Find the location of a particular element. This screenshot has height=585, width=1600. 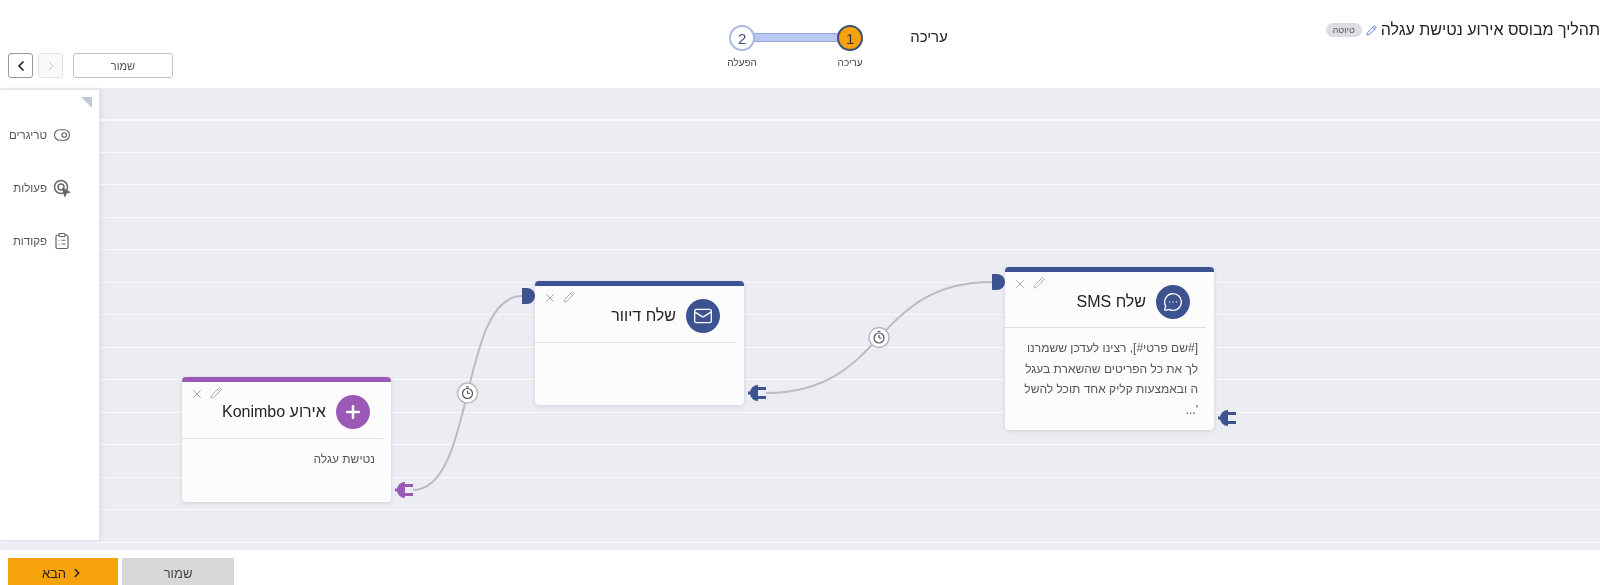

node-text: ה ובאמצעות קליק אחד תוכל להשל is located at coordinates (1110, 389).